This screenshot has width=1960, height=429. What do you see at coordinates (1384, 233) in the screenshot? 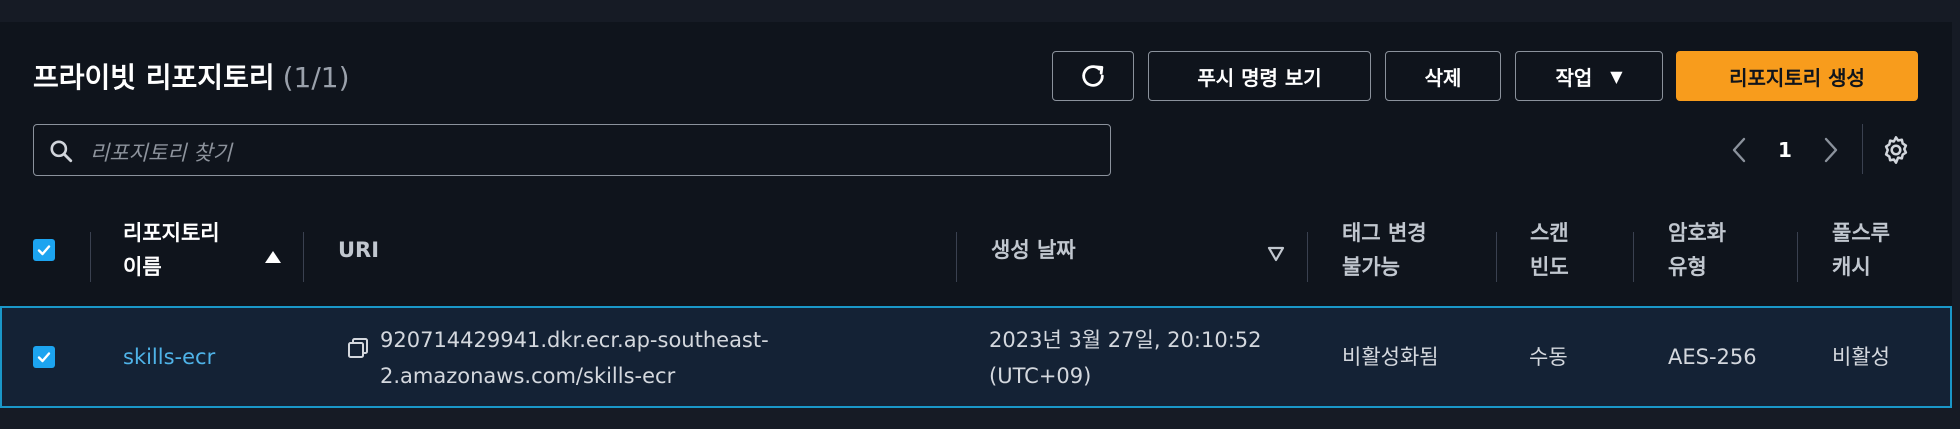
I see `column-header-tag-immutability-line1: 태그 변경` at bounding box center [1384, 233].